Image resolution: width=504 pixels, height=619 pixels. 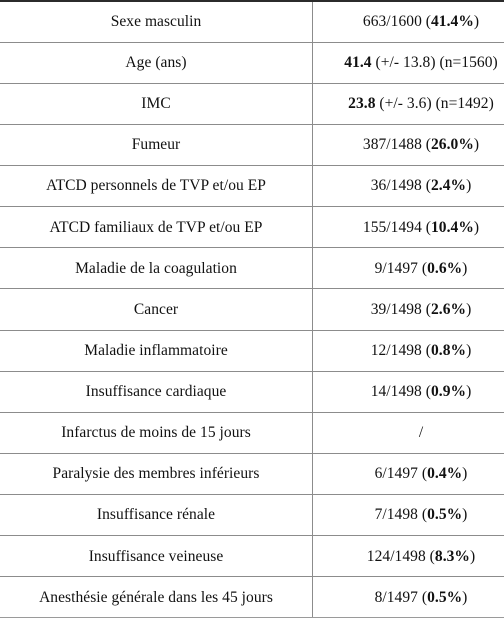 I want to click on characteristic-value: 12/1498 (0.8%), so click(x=408, y=351).